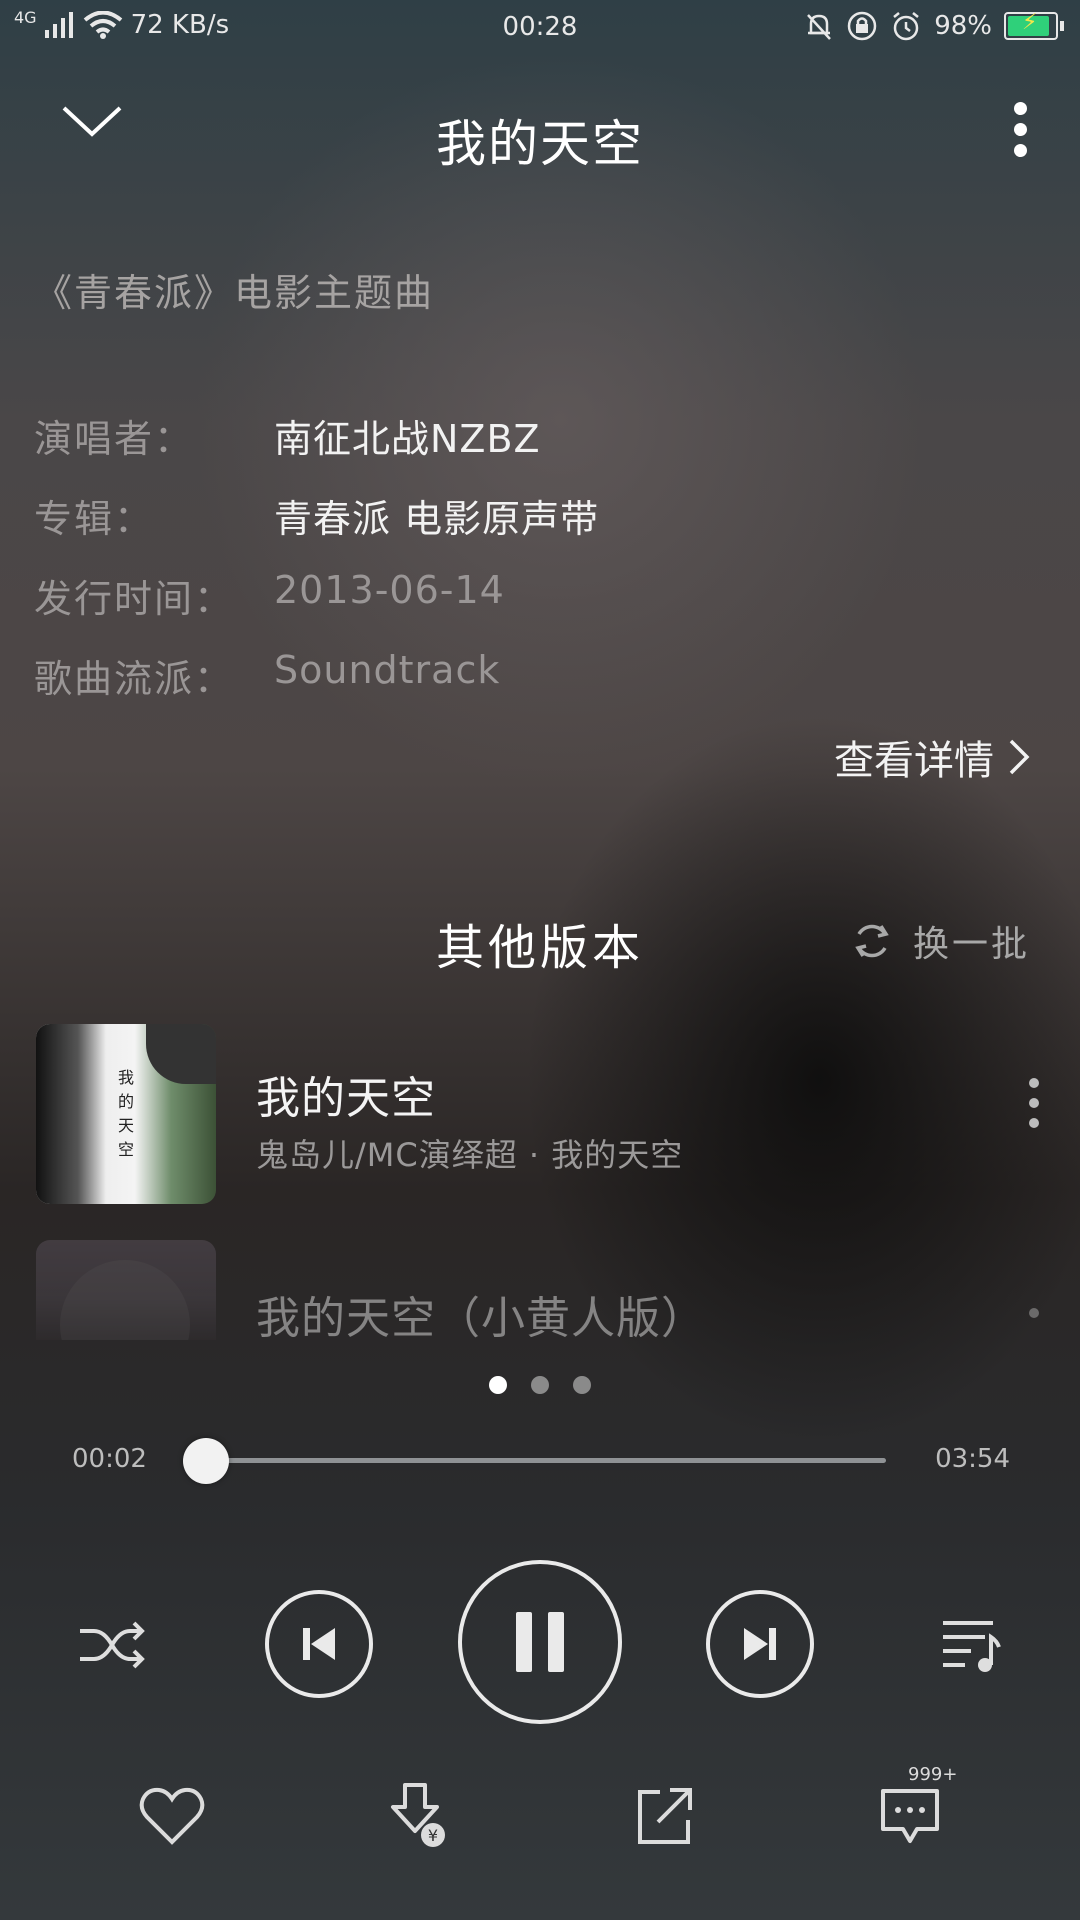 Image resolution: width=1080 pixels, height=1920 pixels. I want to click on like-button, so click(172, 1816).